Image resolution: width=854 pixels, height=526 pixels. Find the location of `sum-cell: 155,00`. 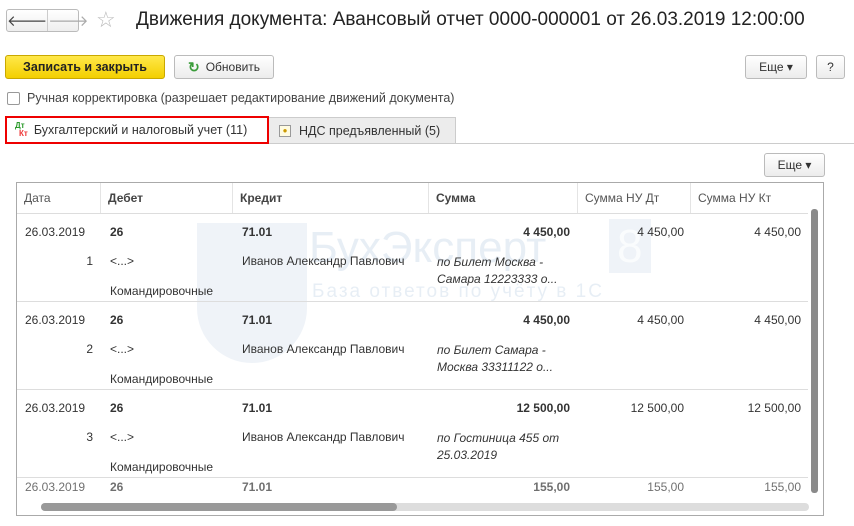

sum-cell: 155,00 is located at coordinates (551, 487).